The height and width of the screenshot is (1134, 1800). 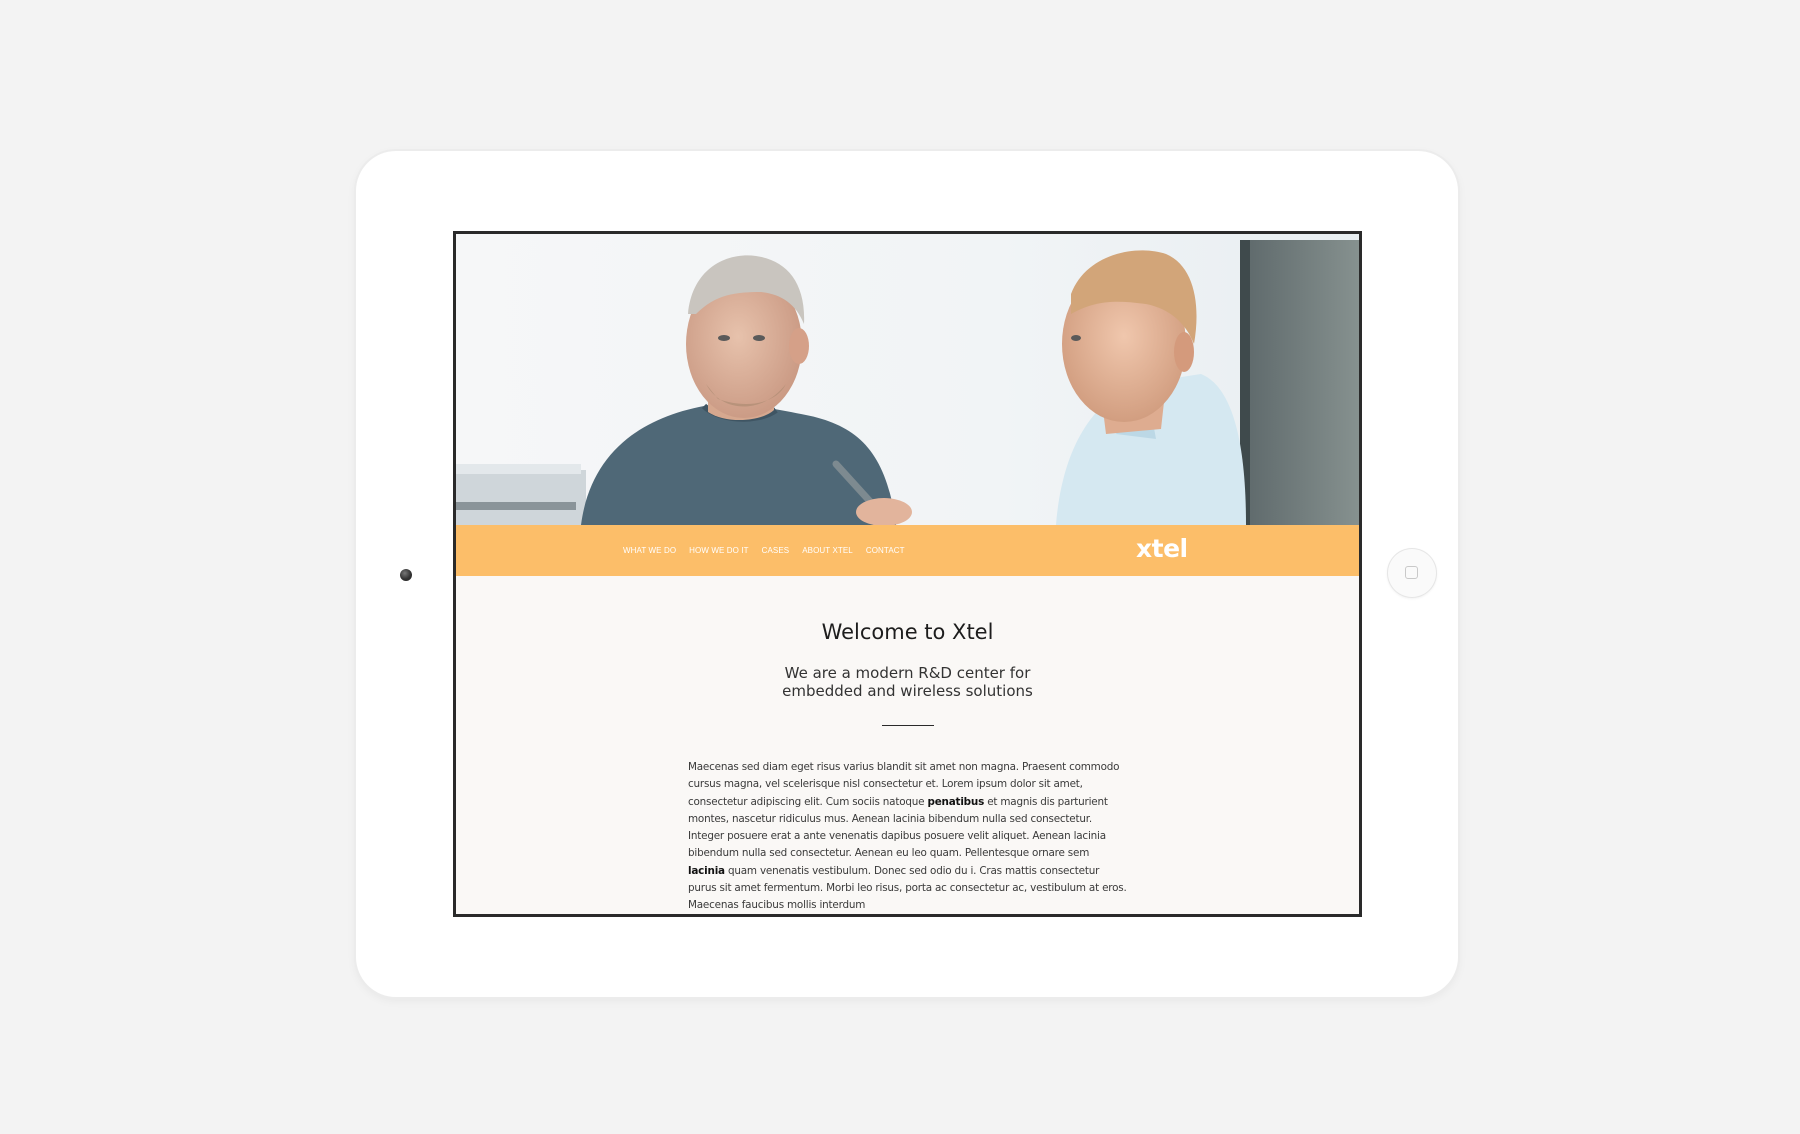 What do you see at coordinates (907, 691) in the screenshot?
I see `subtitle-line-2: embedded and wireless solutions` at bounding box center [907, 691].